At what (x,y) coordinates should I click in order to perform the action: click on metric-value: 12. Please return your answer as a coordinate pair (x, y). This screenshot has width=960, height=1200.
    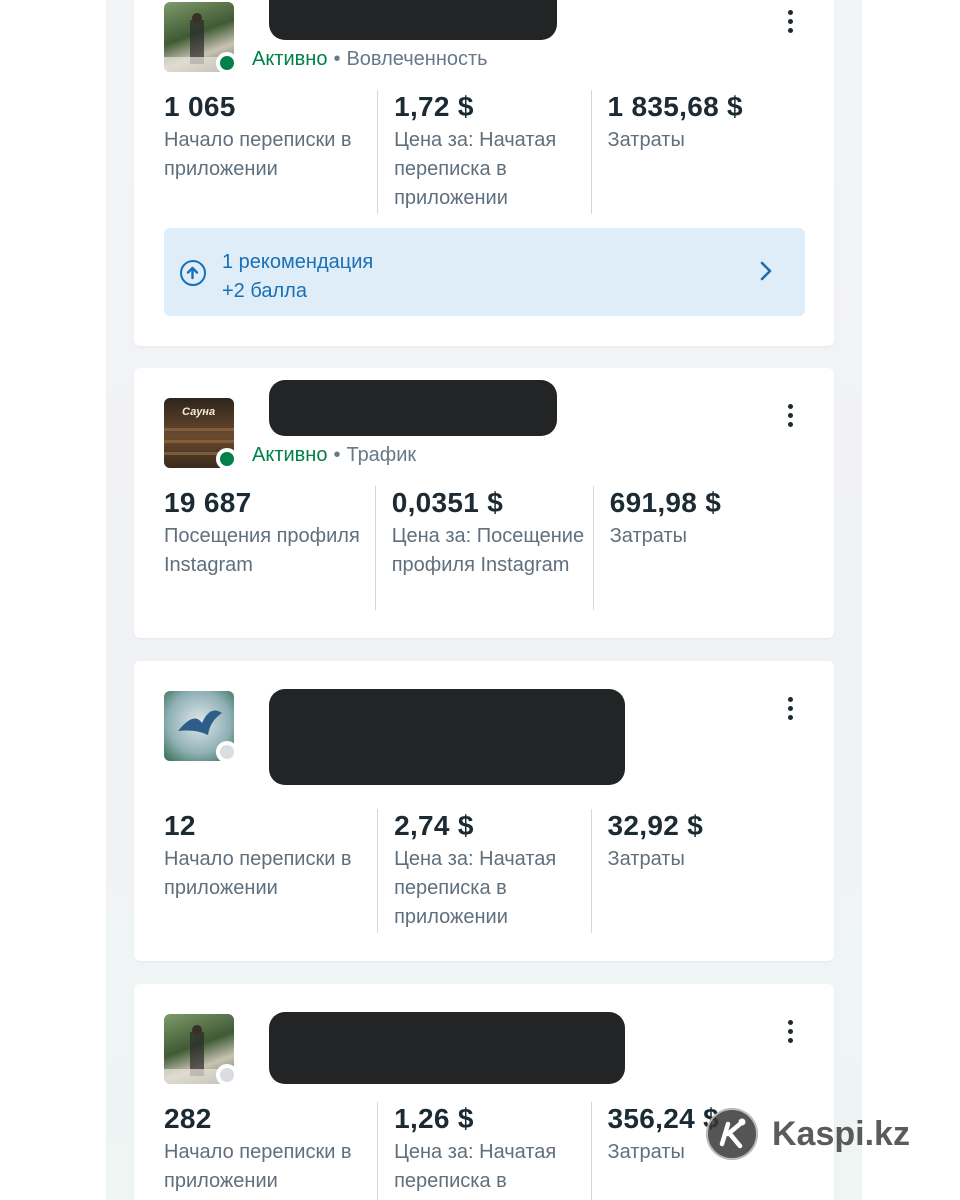
    Looking at the image, I should click on (180, 825).